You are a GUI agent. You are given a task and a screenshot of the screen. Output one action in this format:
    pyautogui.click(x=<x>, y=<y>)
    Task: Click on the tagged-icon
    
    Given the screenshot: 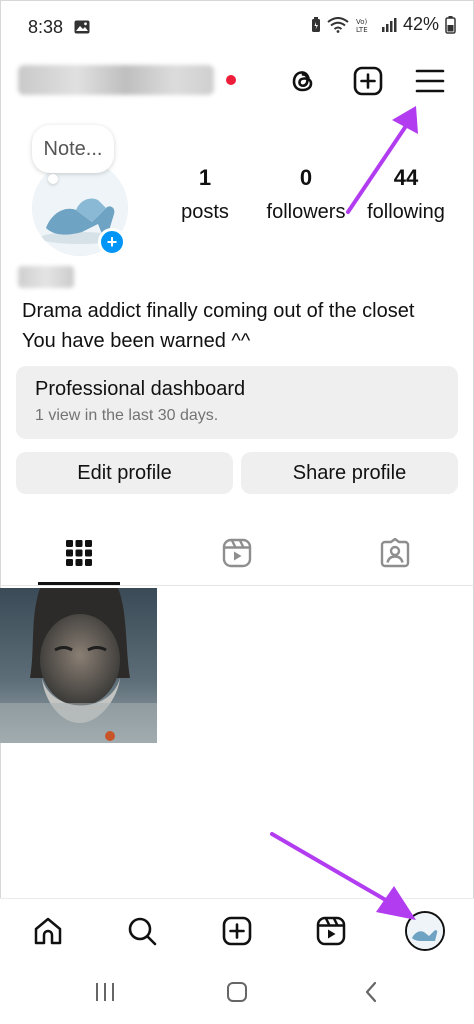 What is the action you would take?
    pyautogui.click(x=395, y=555)
    